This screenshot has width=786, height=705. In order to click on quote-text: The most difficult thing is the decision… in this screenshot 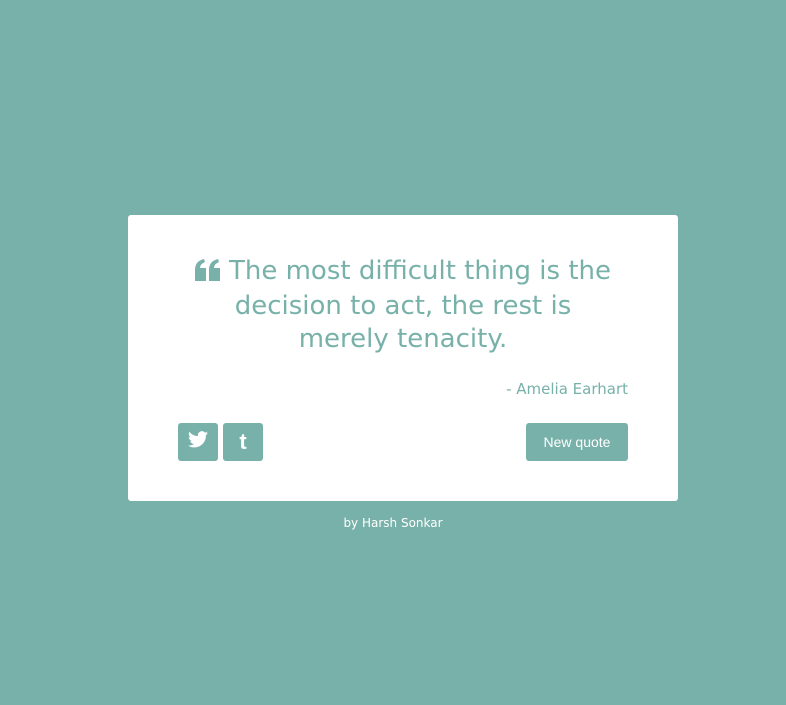, I will do `click(420, 305)`.